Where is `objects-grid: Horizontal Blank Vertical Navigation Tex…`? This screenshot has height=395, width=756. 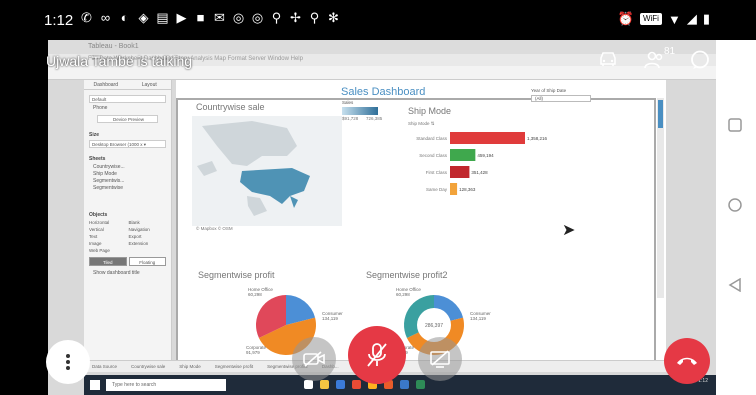
objects-grid: Horizontal Blank Vertical Navigation Tex… is located at coordinates (127, 236).